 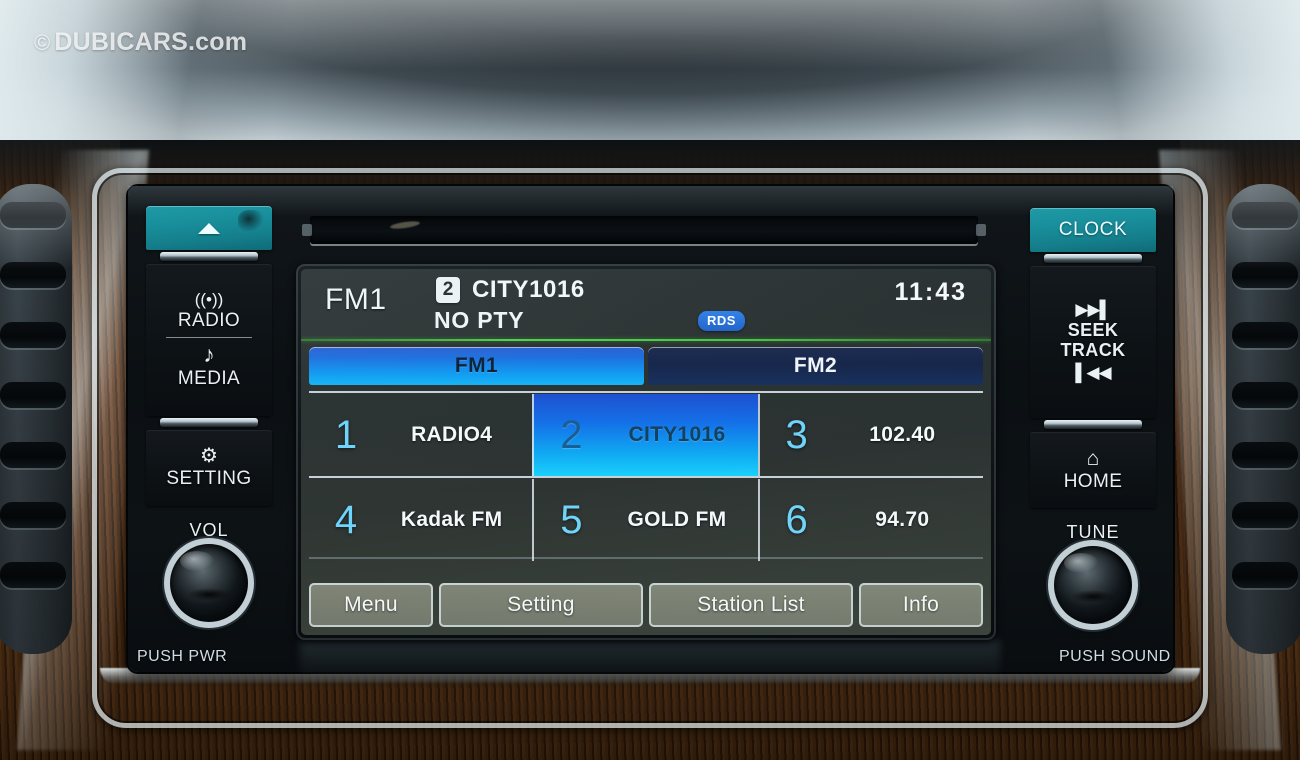 I want to click on seek-track-button: ▶▶▌ SEEK TRACK ▌◀◀, so click(x=1093, y=342).